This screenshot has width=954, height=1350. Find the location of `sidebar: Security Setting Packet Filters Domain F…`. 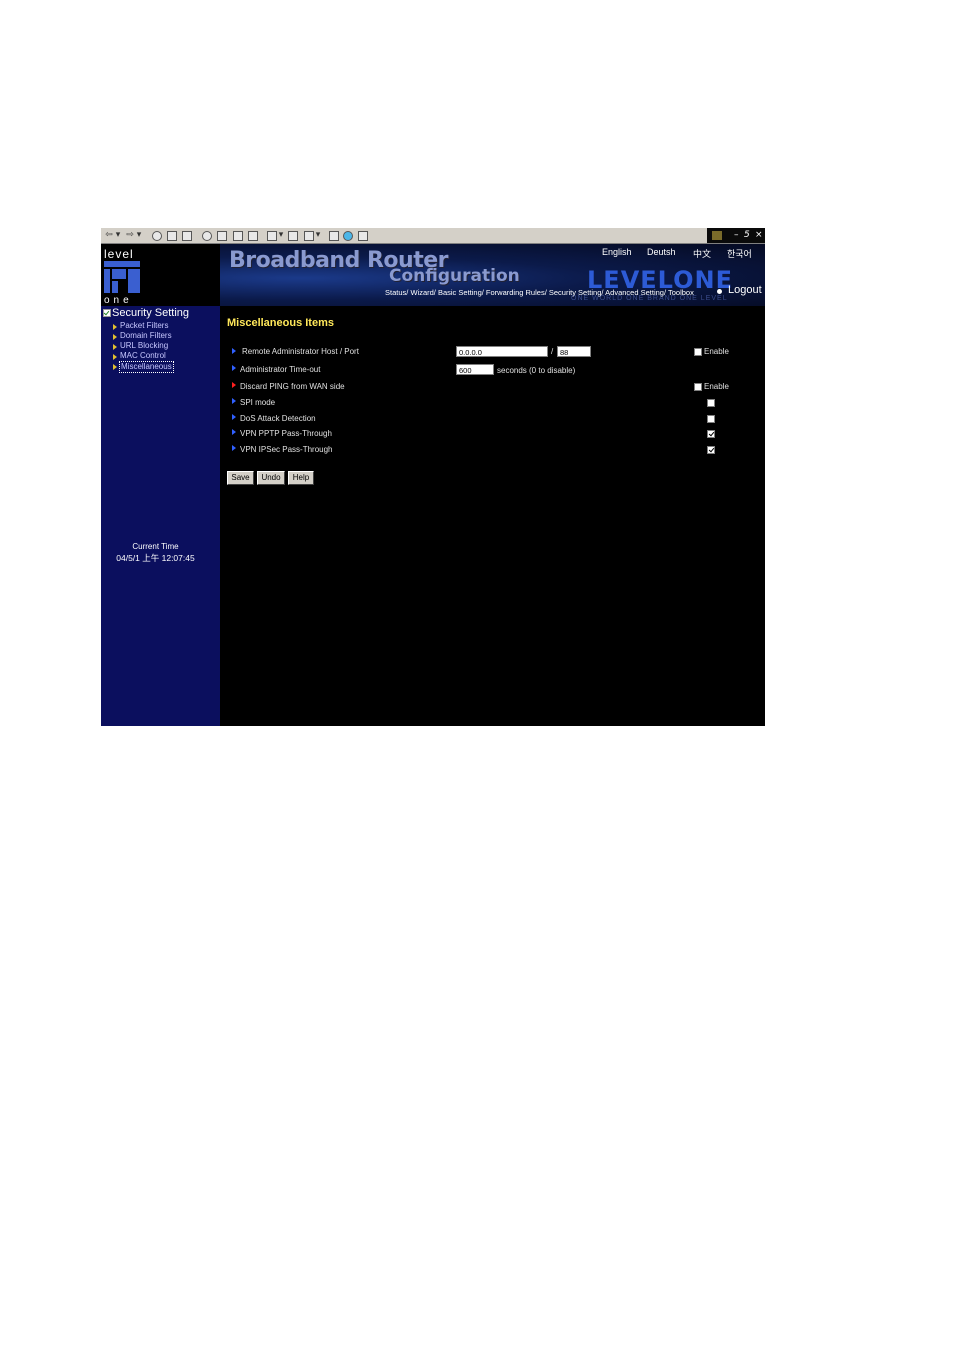

sidebar: Security Setting Packet Filters Domain F… is located at coordinates (160, 516).